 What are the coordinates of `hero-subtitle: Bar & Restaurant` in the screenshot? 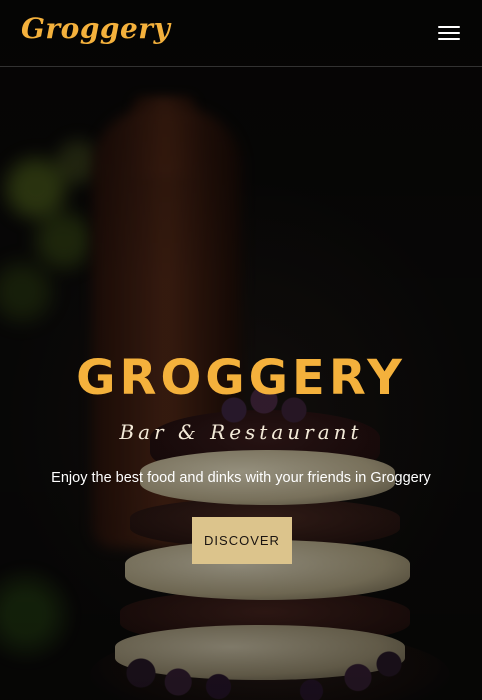 It's located at (241, 432).